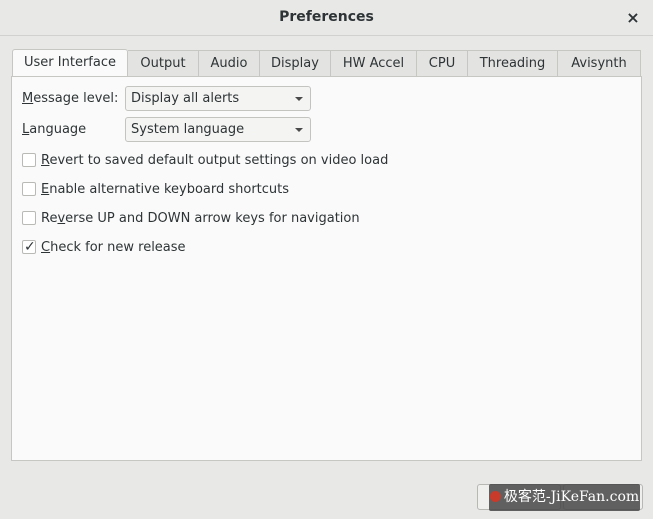 This screenshot has width=653, height=519. I want to click on checkbox-label: Enable alternative keyboard shortcuts, so click(165, 189).